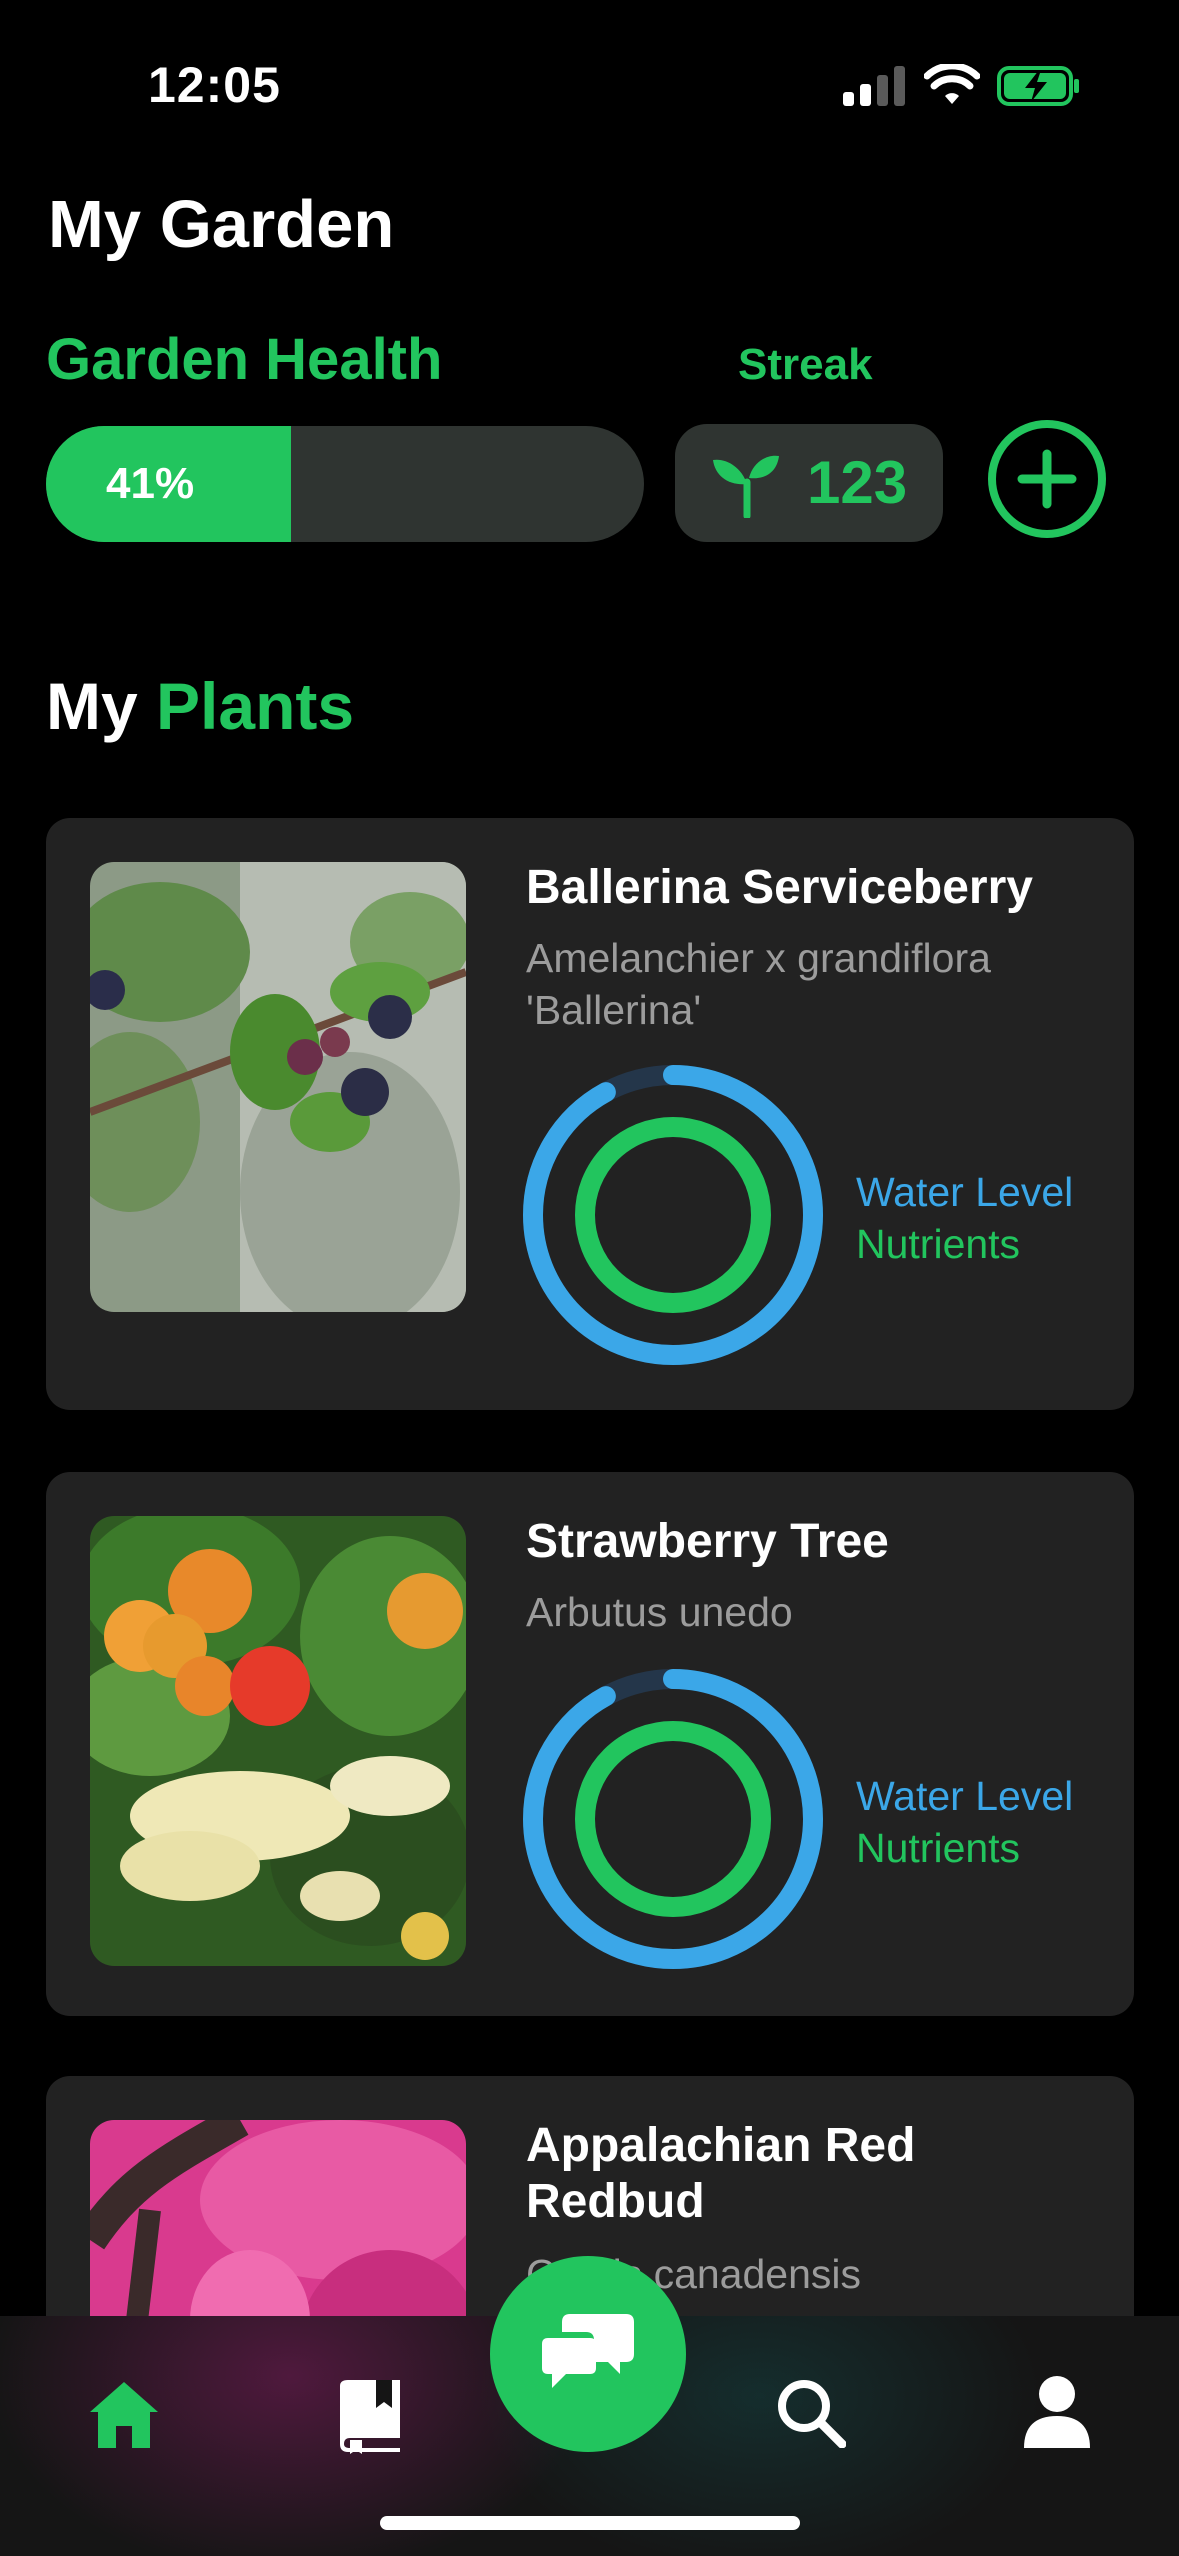  What do you see at coordinates (244, 359) in the screenshot?
I see `garden-health-label: Garden Health` at bounding box center [244, 359].